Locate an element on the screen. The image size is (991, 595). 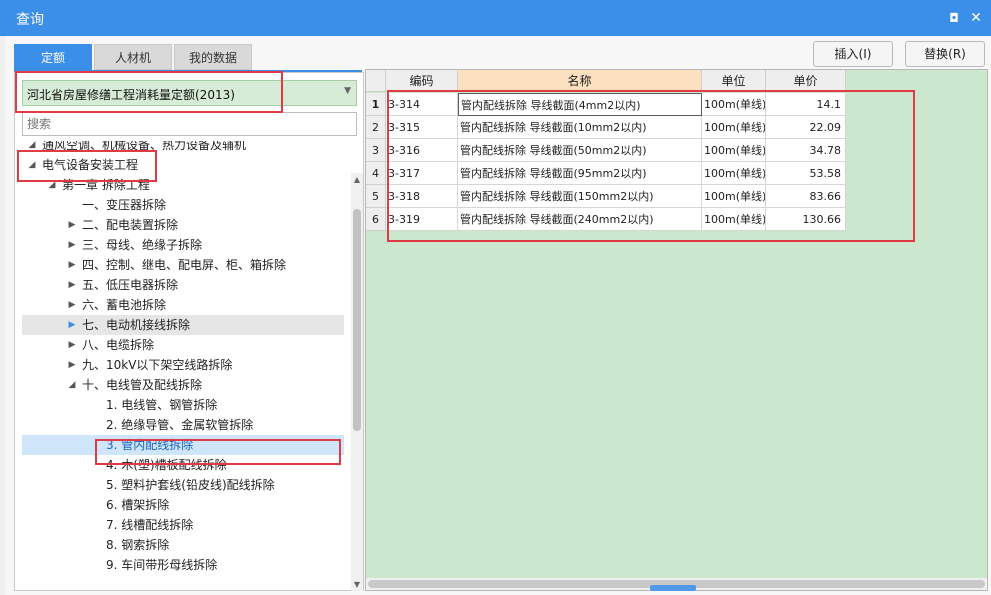
tree-node: 9. 车间带形母线拆除 is located at coordinates (183, 565).